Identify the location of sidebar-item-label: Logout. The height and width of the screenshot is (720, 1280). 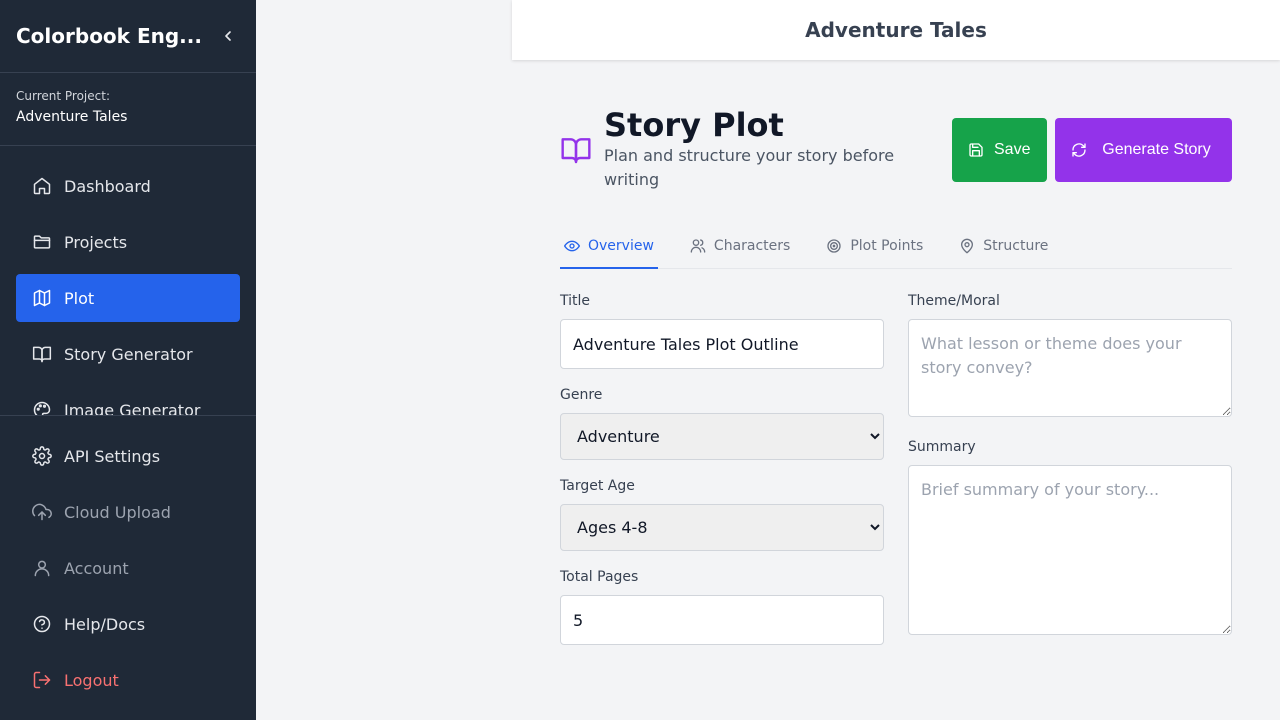
(91, 680).